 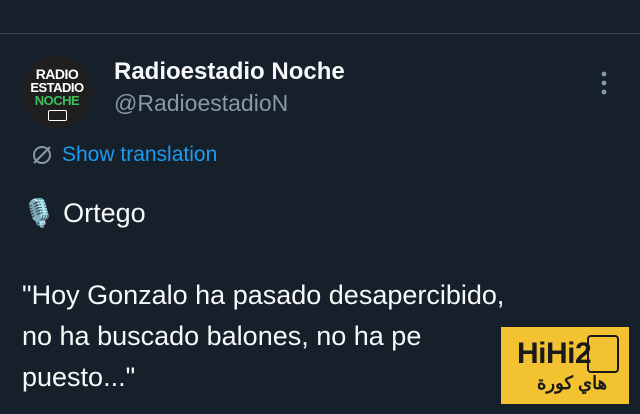 I want to click on tweet-line: "Hoy Gonzalo ha pasado desapercibido,, so click(x=263, y=295).